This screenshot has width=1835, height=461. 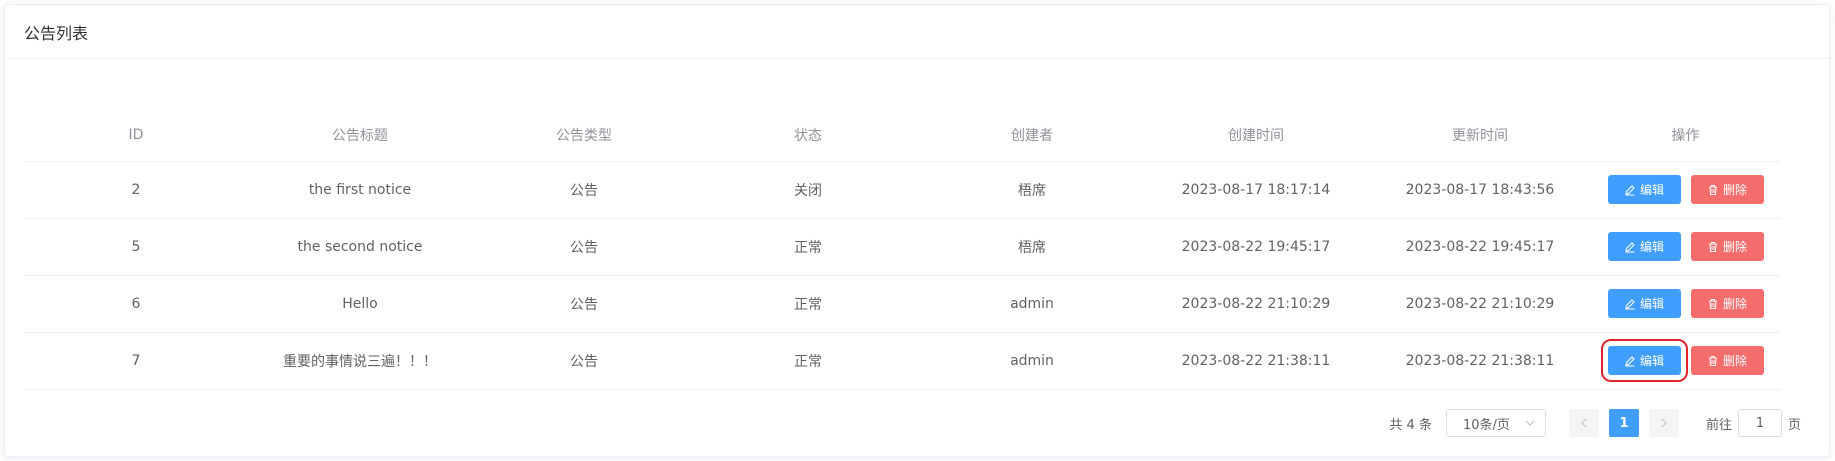 I want to click on cell-created-time: 2023-08-22 21:38:11, so click(x=1256, y=361).